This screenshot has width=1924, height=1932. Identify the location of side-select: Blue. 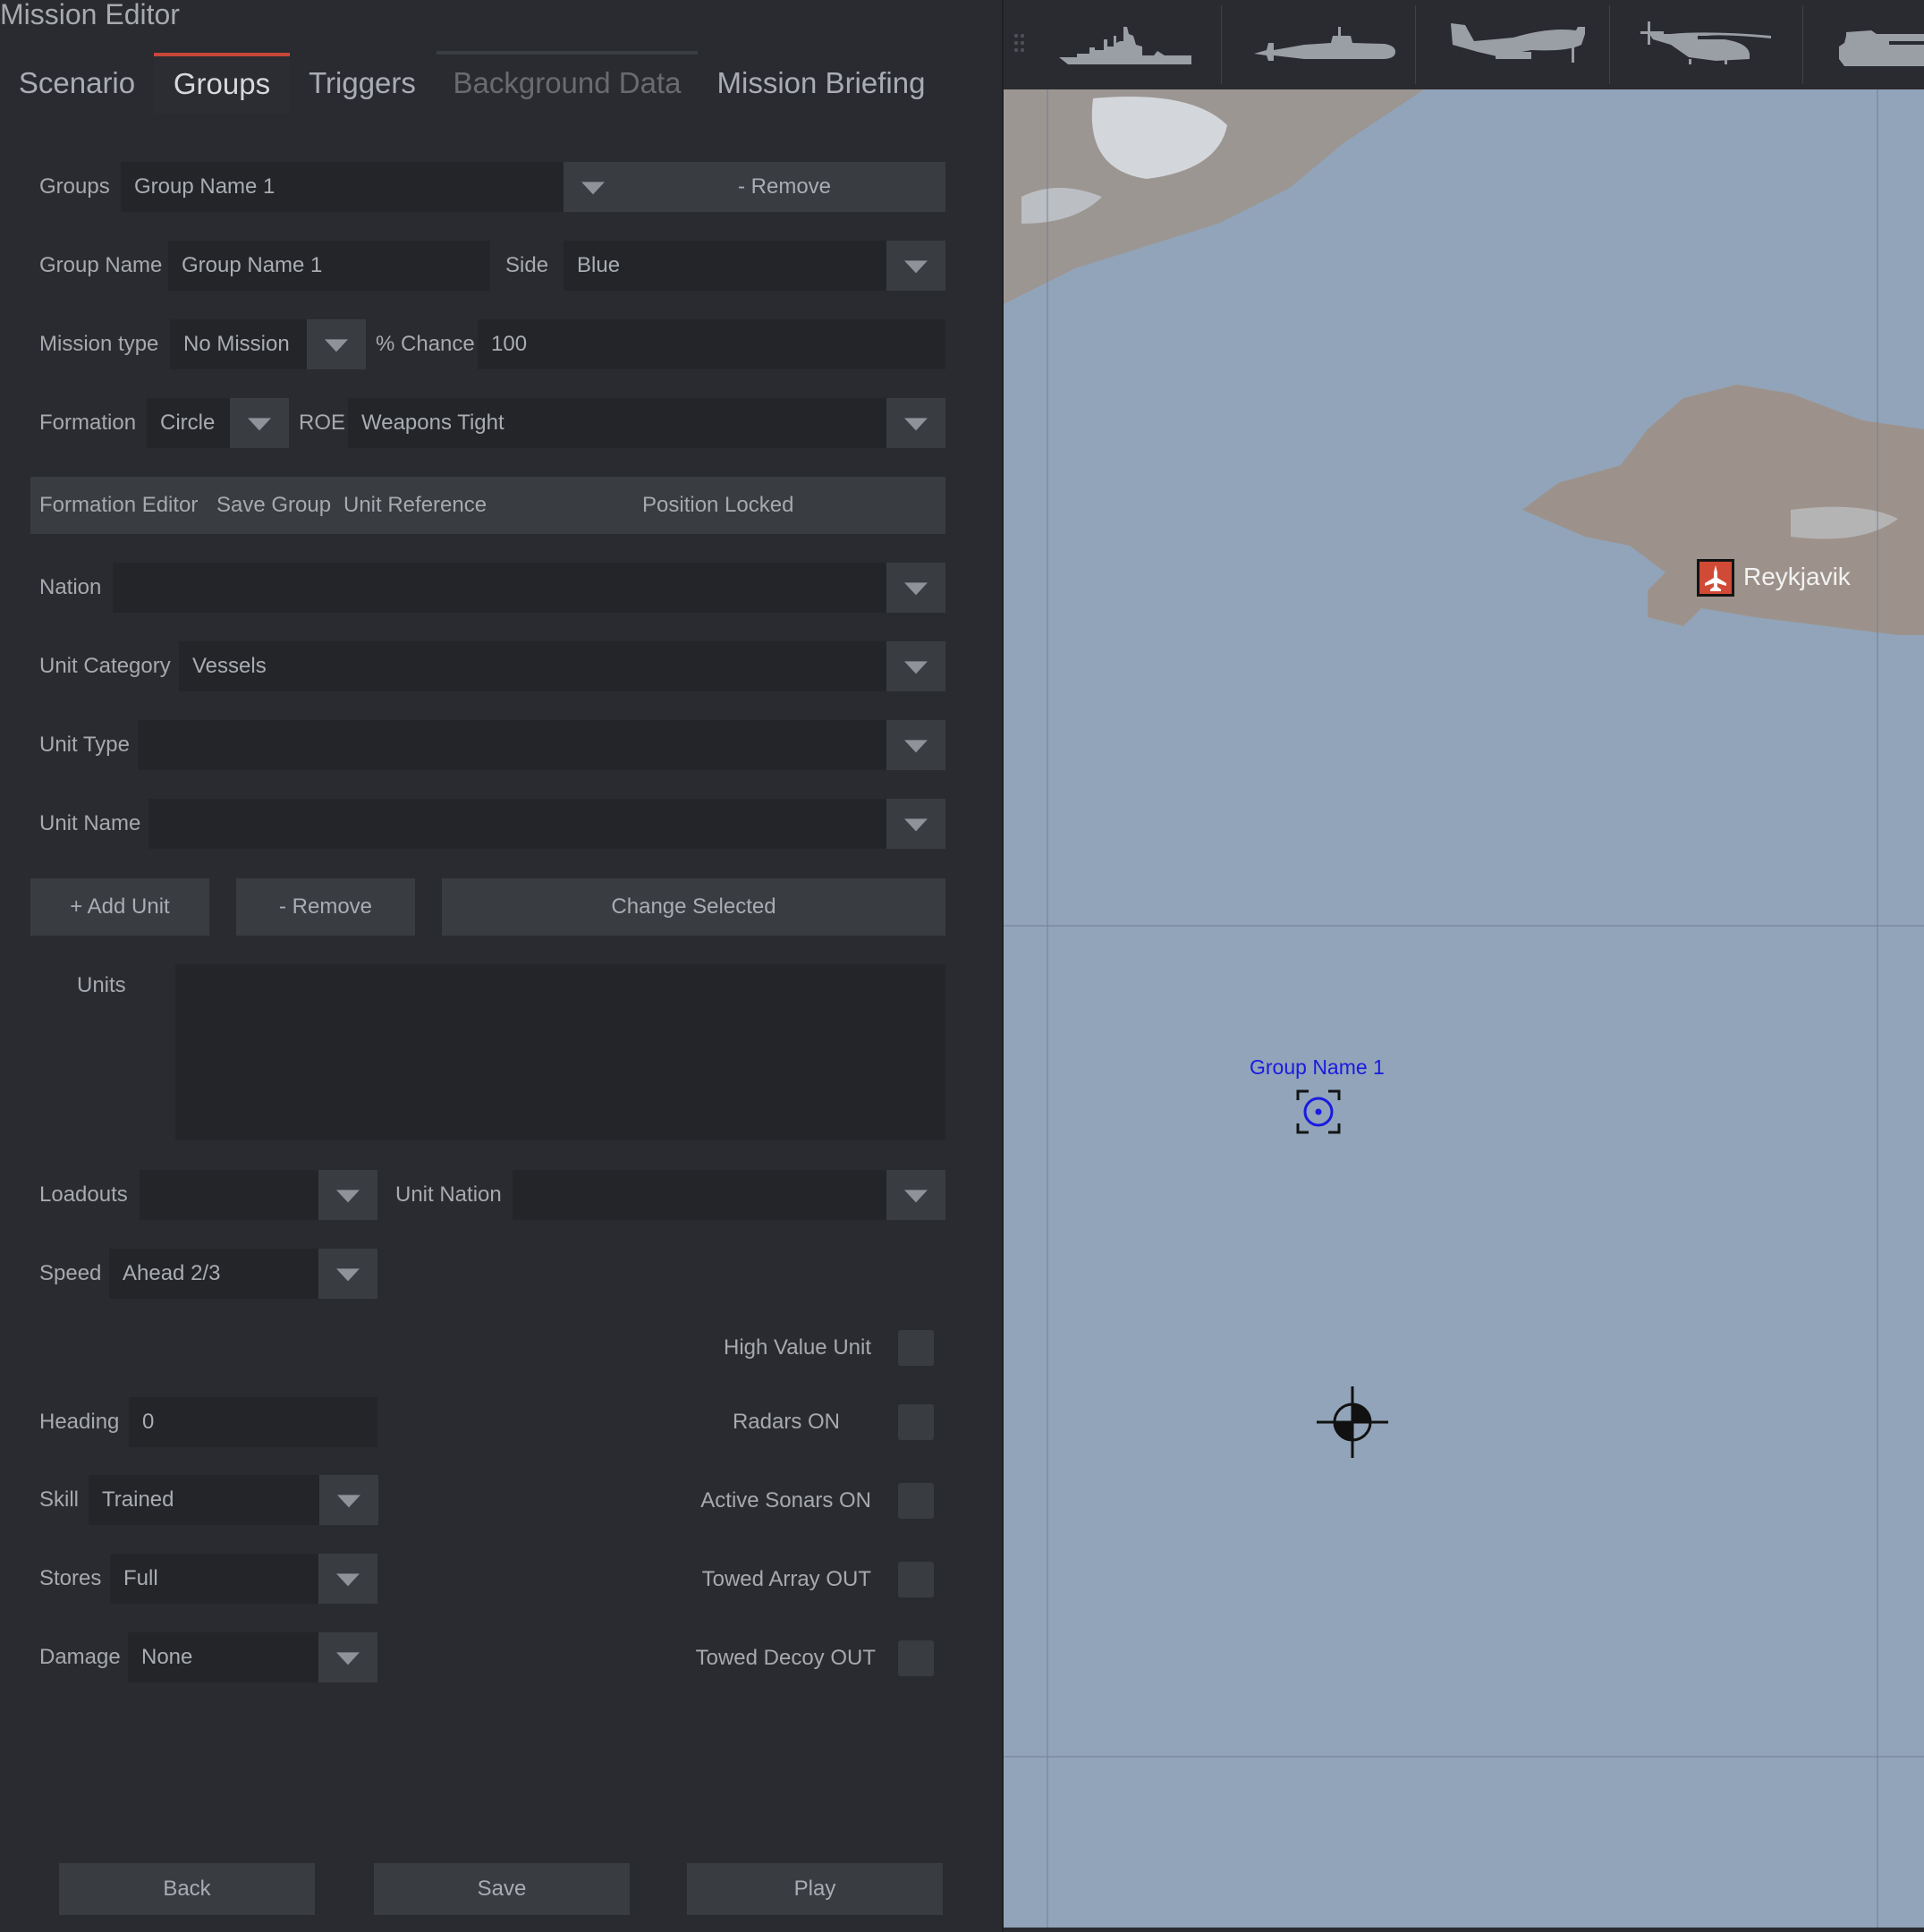
(725, 266).